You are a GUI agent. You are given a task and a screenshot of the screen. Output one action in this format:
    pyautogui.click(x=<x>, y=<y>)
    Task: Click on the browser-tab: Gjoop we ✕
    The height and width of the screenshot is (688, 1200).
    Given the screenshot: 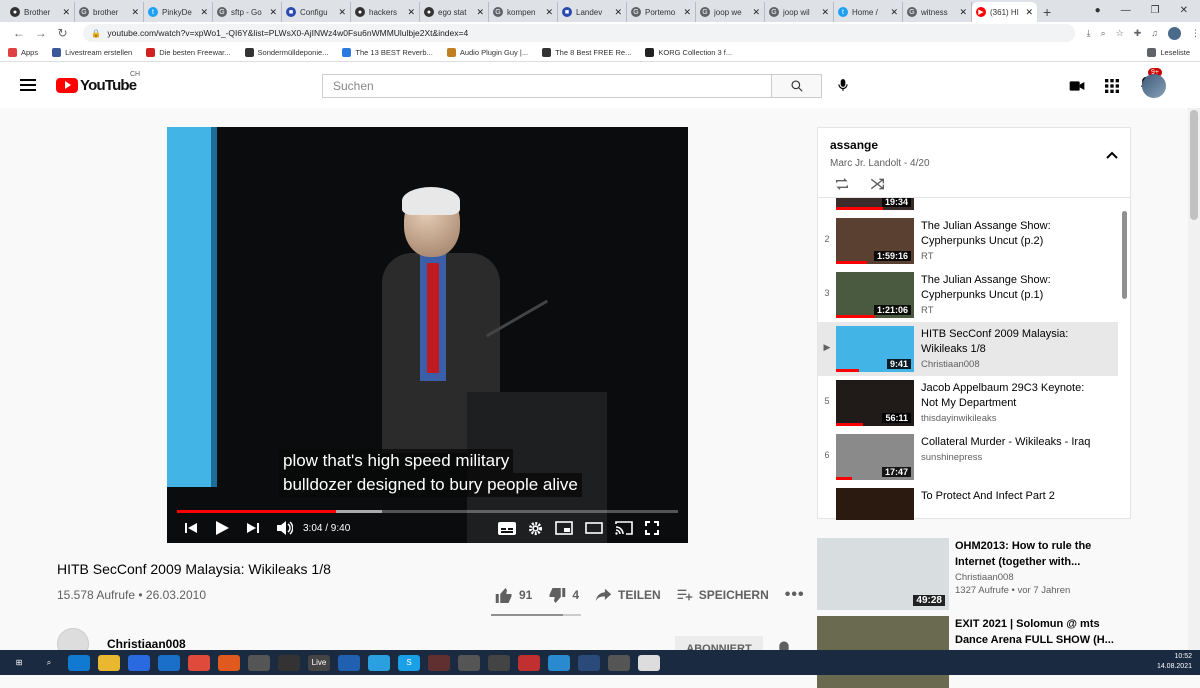 What is the action you would take?
    pyautogui.click(x=730, y=12)
    